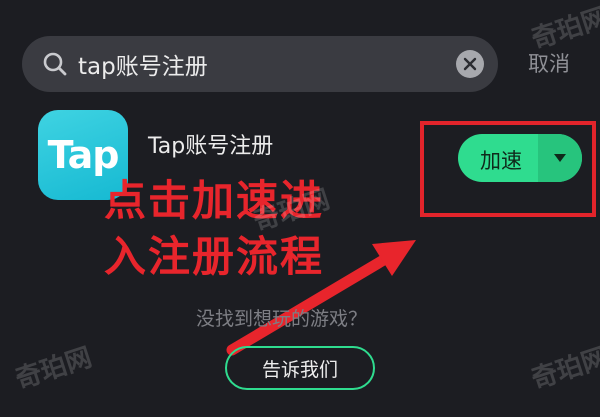  I want to click on app-name: Tap账号注册, so click(210, 144).